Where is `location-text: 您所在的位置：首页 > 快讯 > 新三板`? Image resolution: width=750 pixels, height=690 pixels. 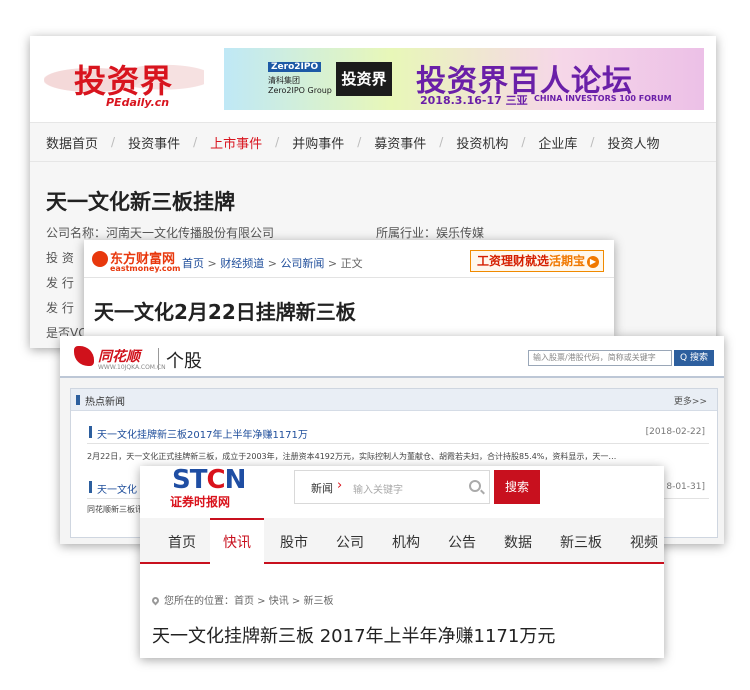 location-text: 您所在的位置：首页 > 快讯 > 新三板 is located at coordinates (249, 601).